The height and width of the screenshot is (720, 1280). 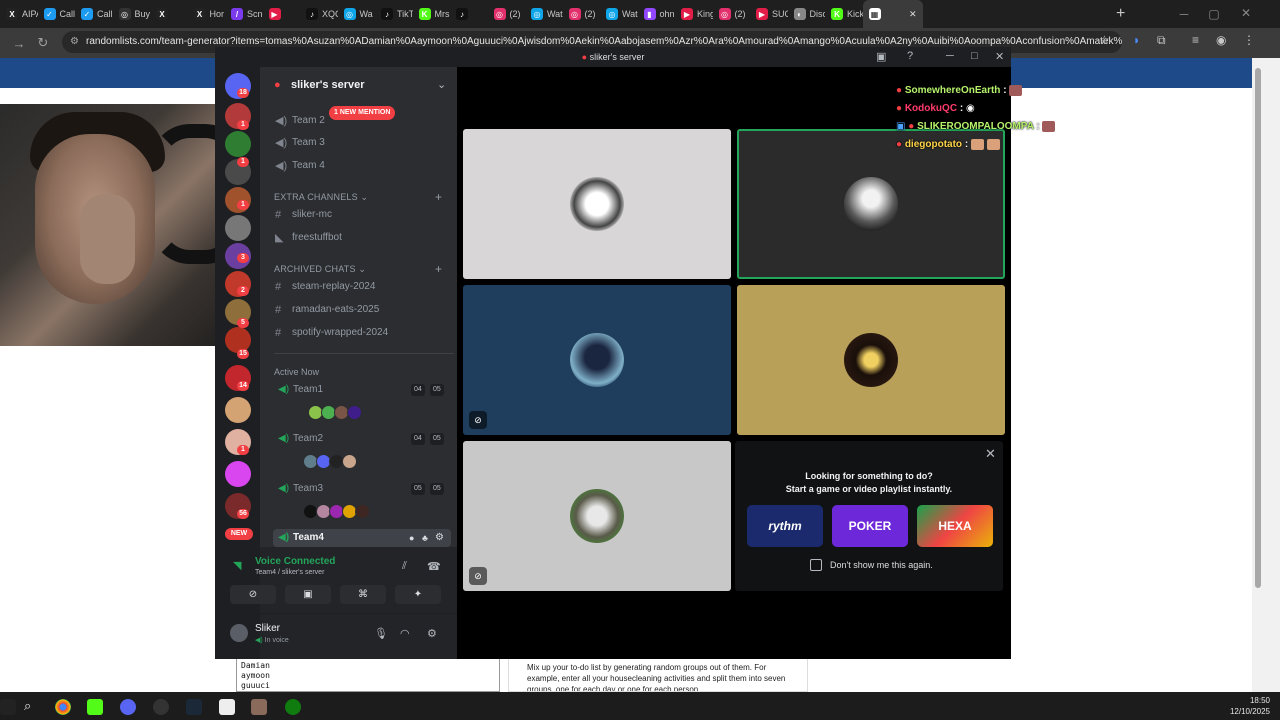 What do you see at coordinates (1195, 40) in the screenshot?
I see `reading-list-icon: ≡` at bounding box center [1195, 40].